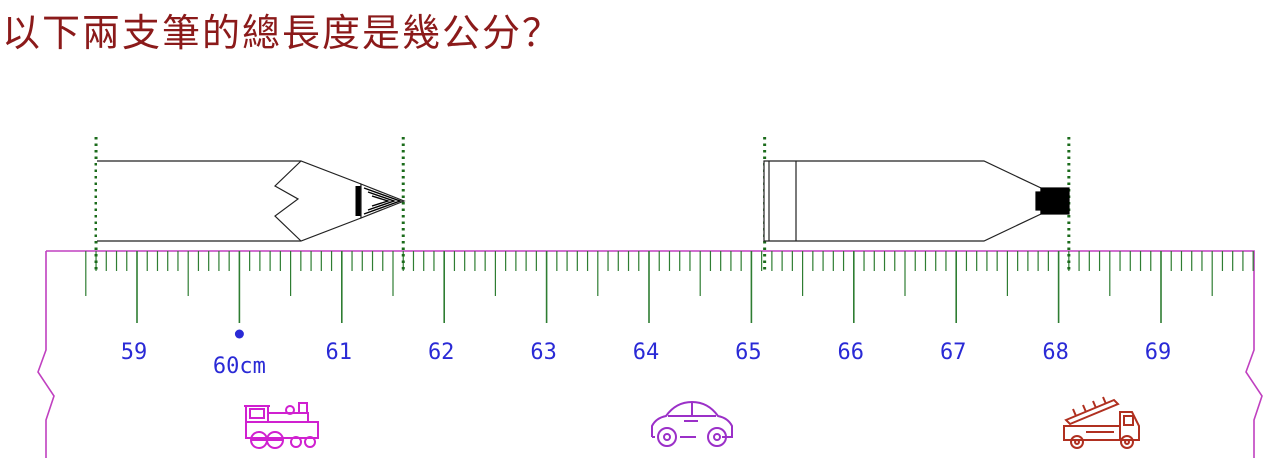  What do you see at coordinates (281, 425) in the screenshot?
I see `train-icon` at bounding box center [281, 425].